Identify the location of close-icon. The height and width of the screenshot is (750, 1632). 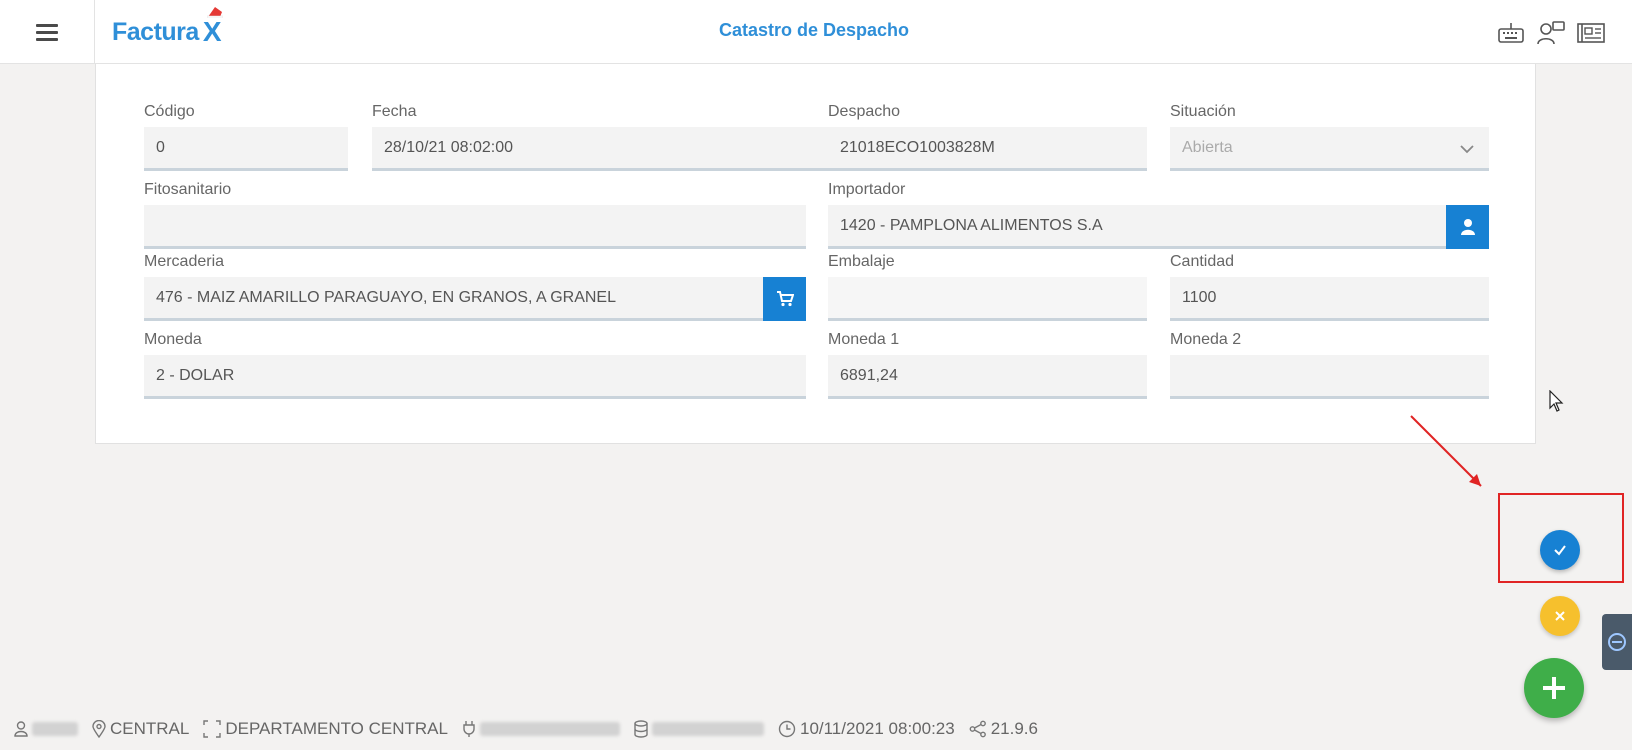
(1560, 616).